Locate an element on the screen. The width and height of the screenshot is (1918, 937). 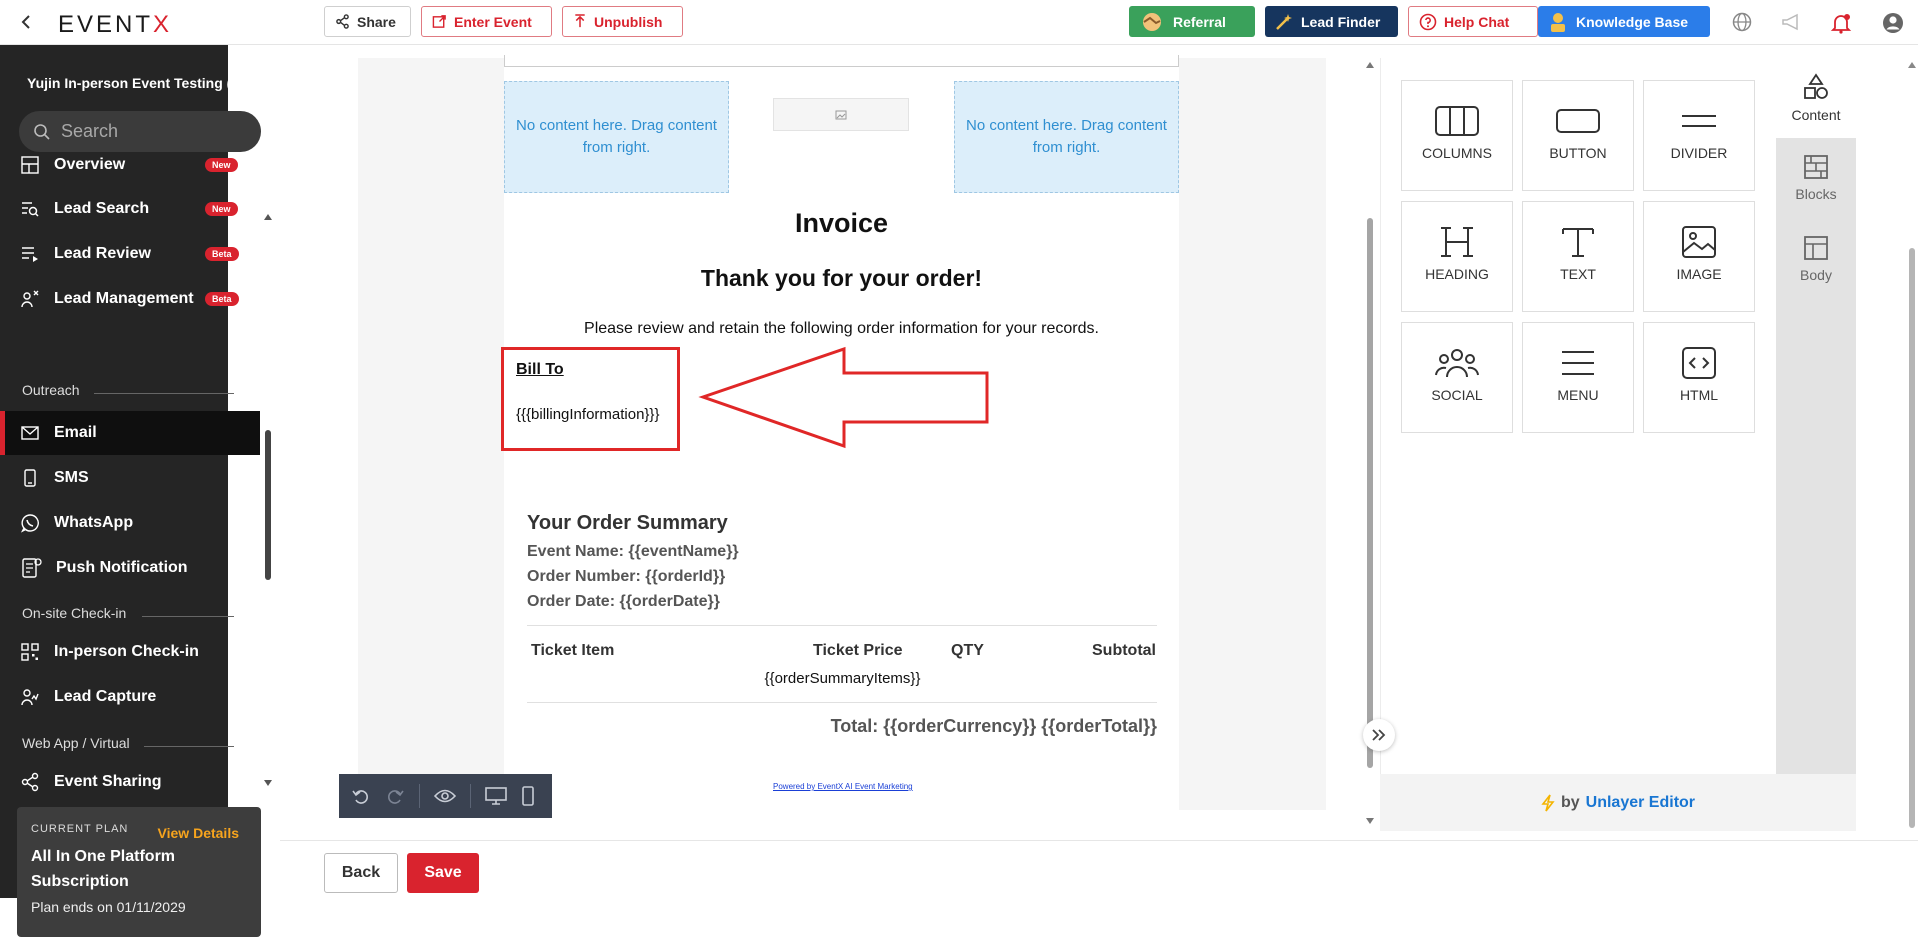
tile-columns: COLUMNS is located at coordinates (1457, 135).